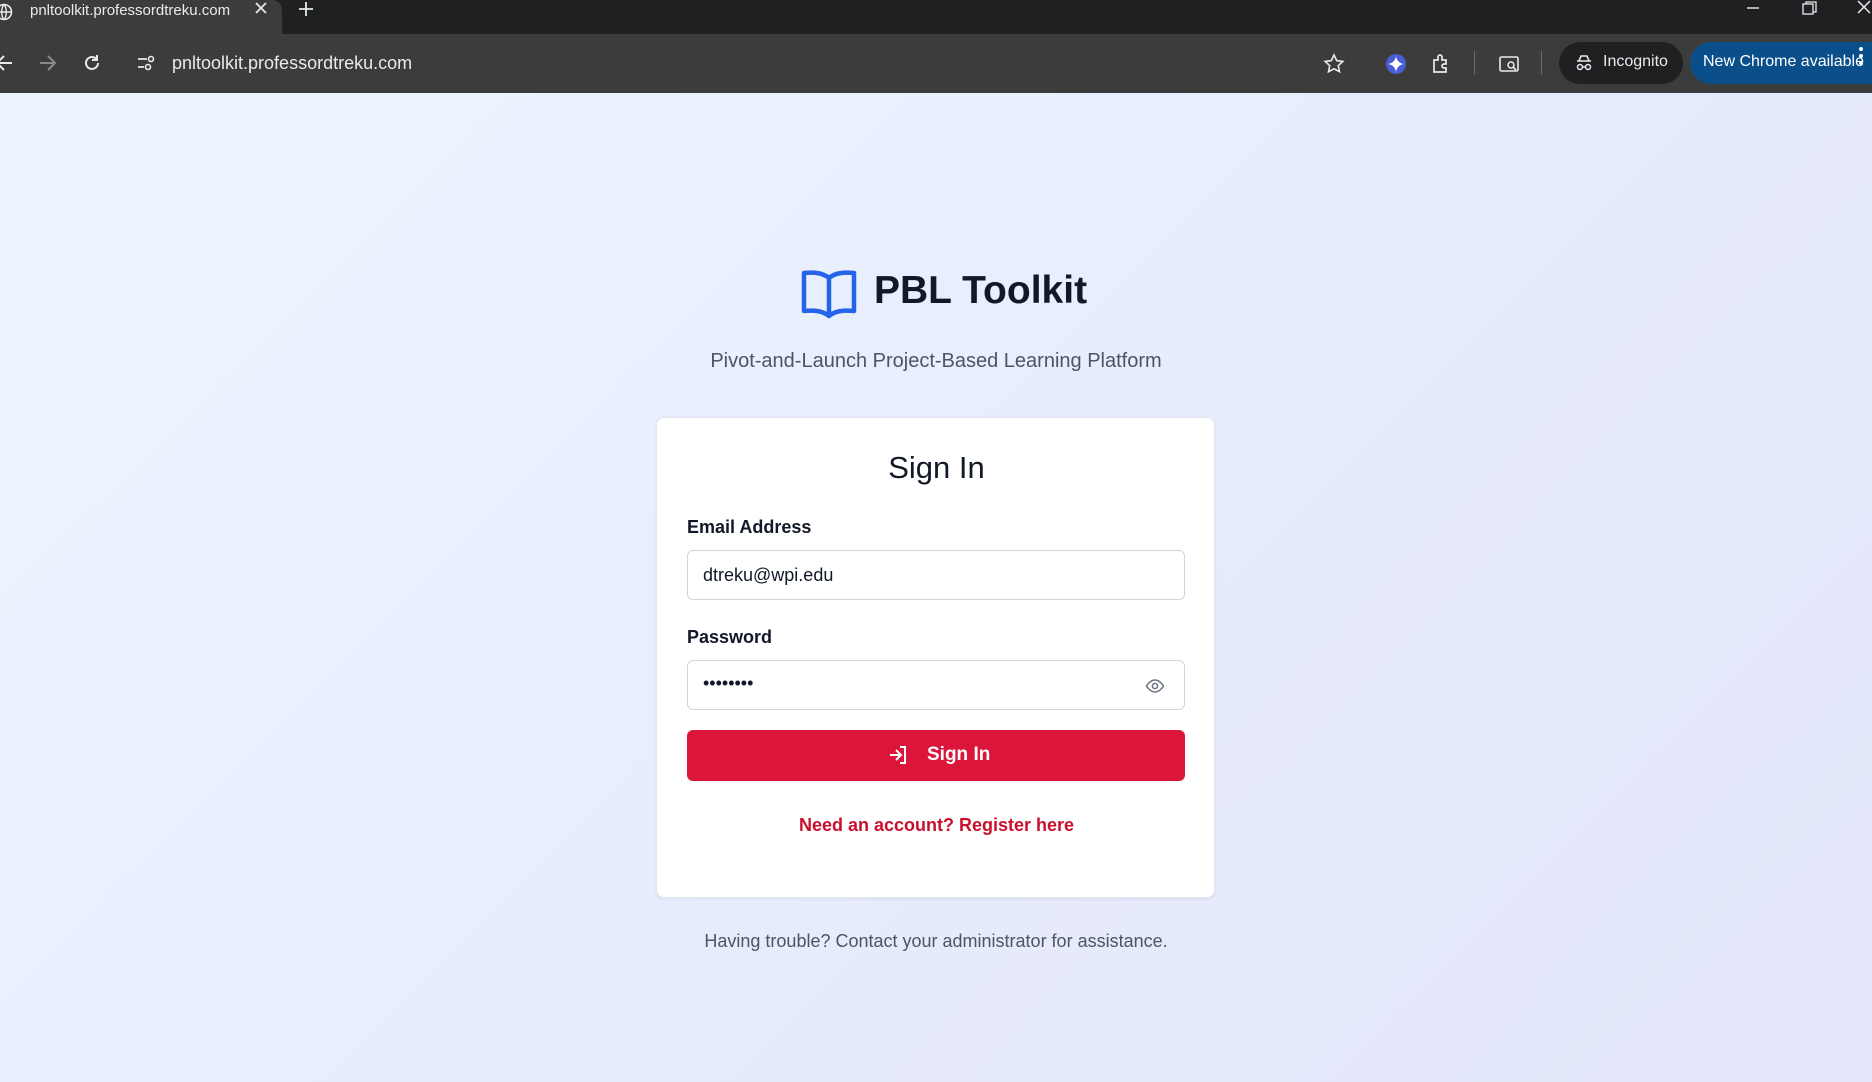  Describe the element at coordinates (261, 9) in the screenshot. I see `close-tab-icon` at that location.